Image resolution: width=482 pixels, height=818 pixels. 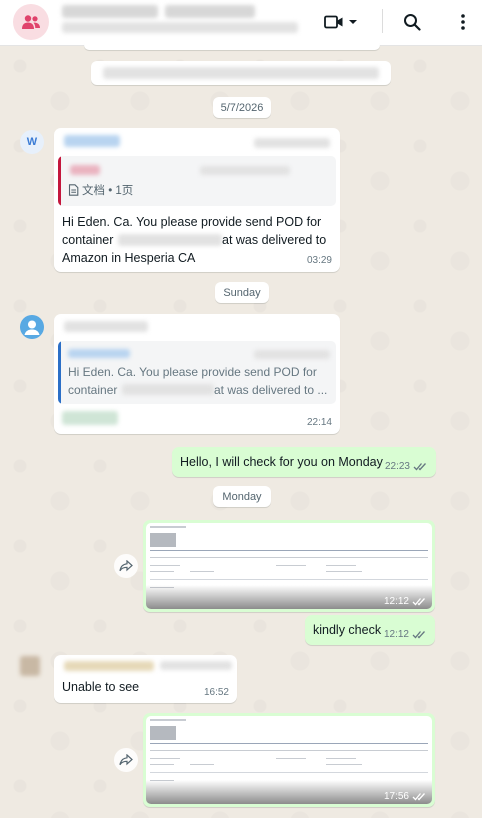 I want to click on search-button, so click(x=412, y=22).